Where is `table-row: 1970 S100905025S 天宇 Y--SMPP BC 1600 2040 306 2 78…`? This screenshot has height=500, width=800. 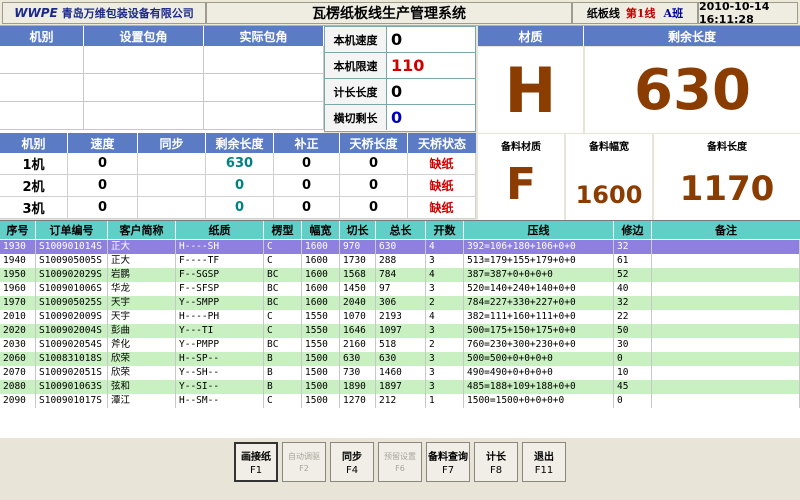 table-row: 1970 S100905025S 天宇 Y--SMPP BC 1600 2040 306 2 78… is located at coordinates (400, 303).